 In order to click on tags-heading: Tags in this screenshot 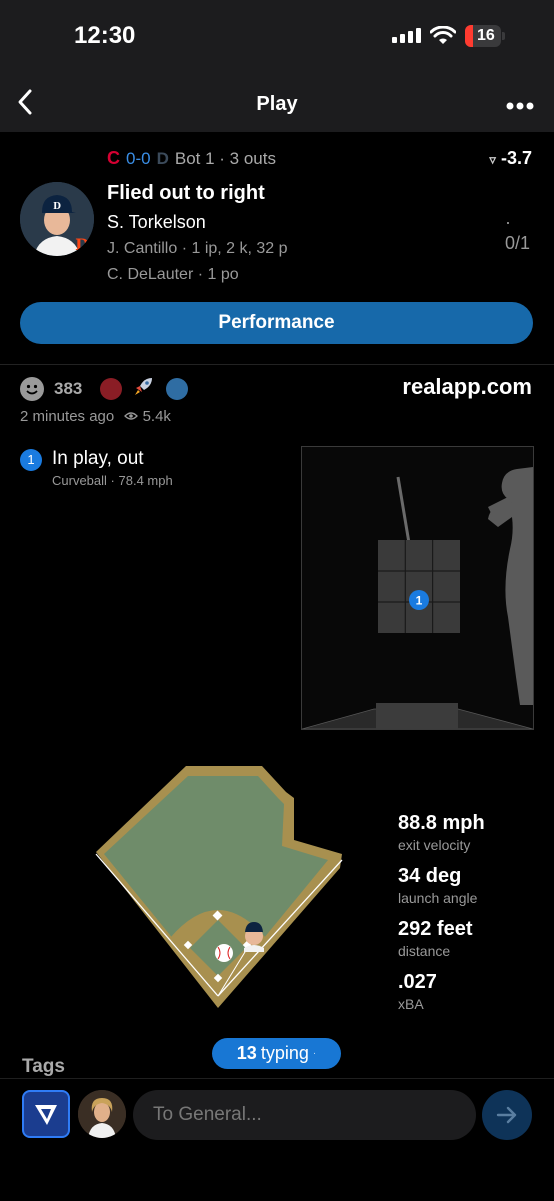, I will do `click(43, 1066)`.